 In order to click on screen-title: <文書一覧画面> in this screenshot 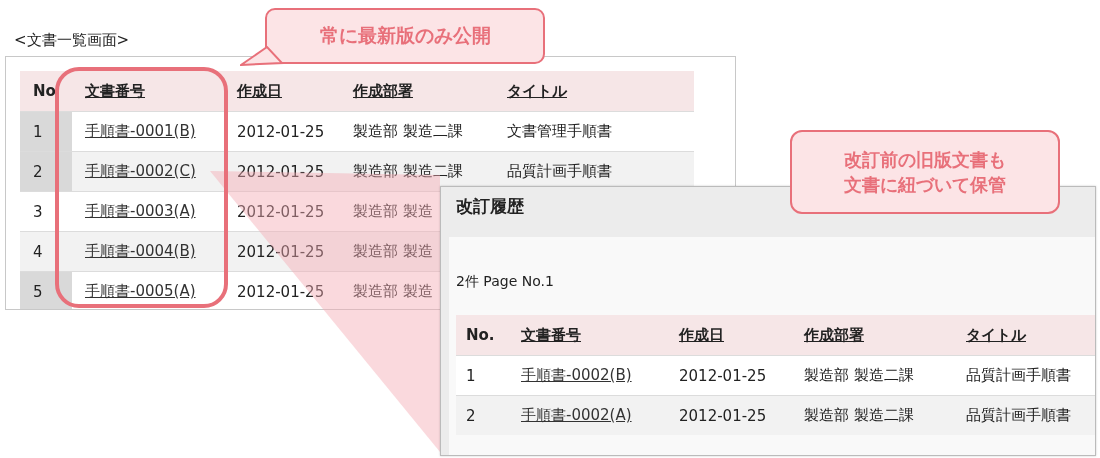, I will do `click(72, 40)`.